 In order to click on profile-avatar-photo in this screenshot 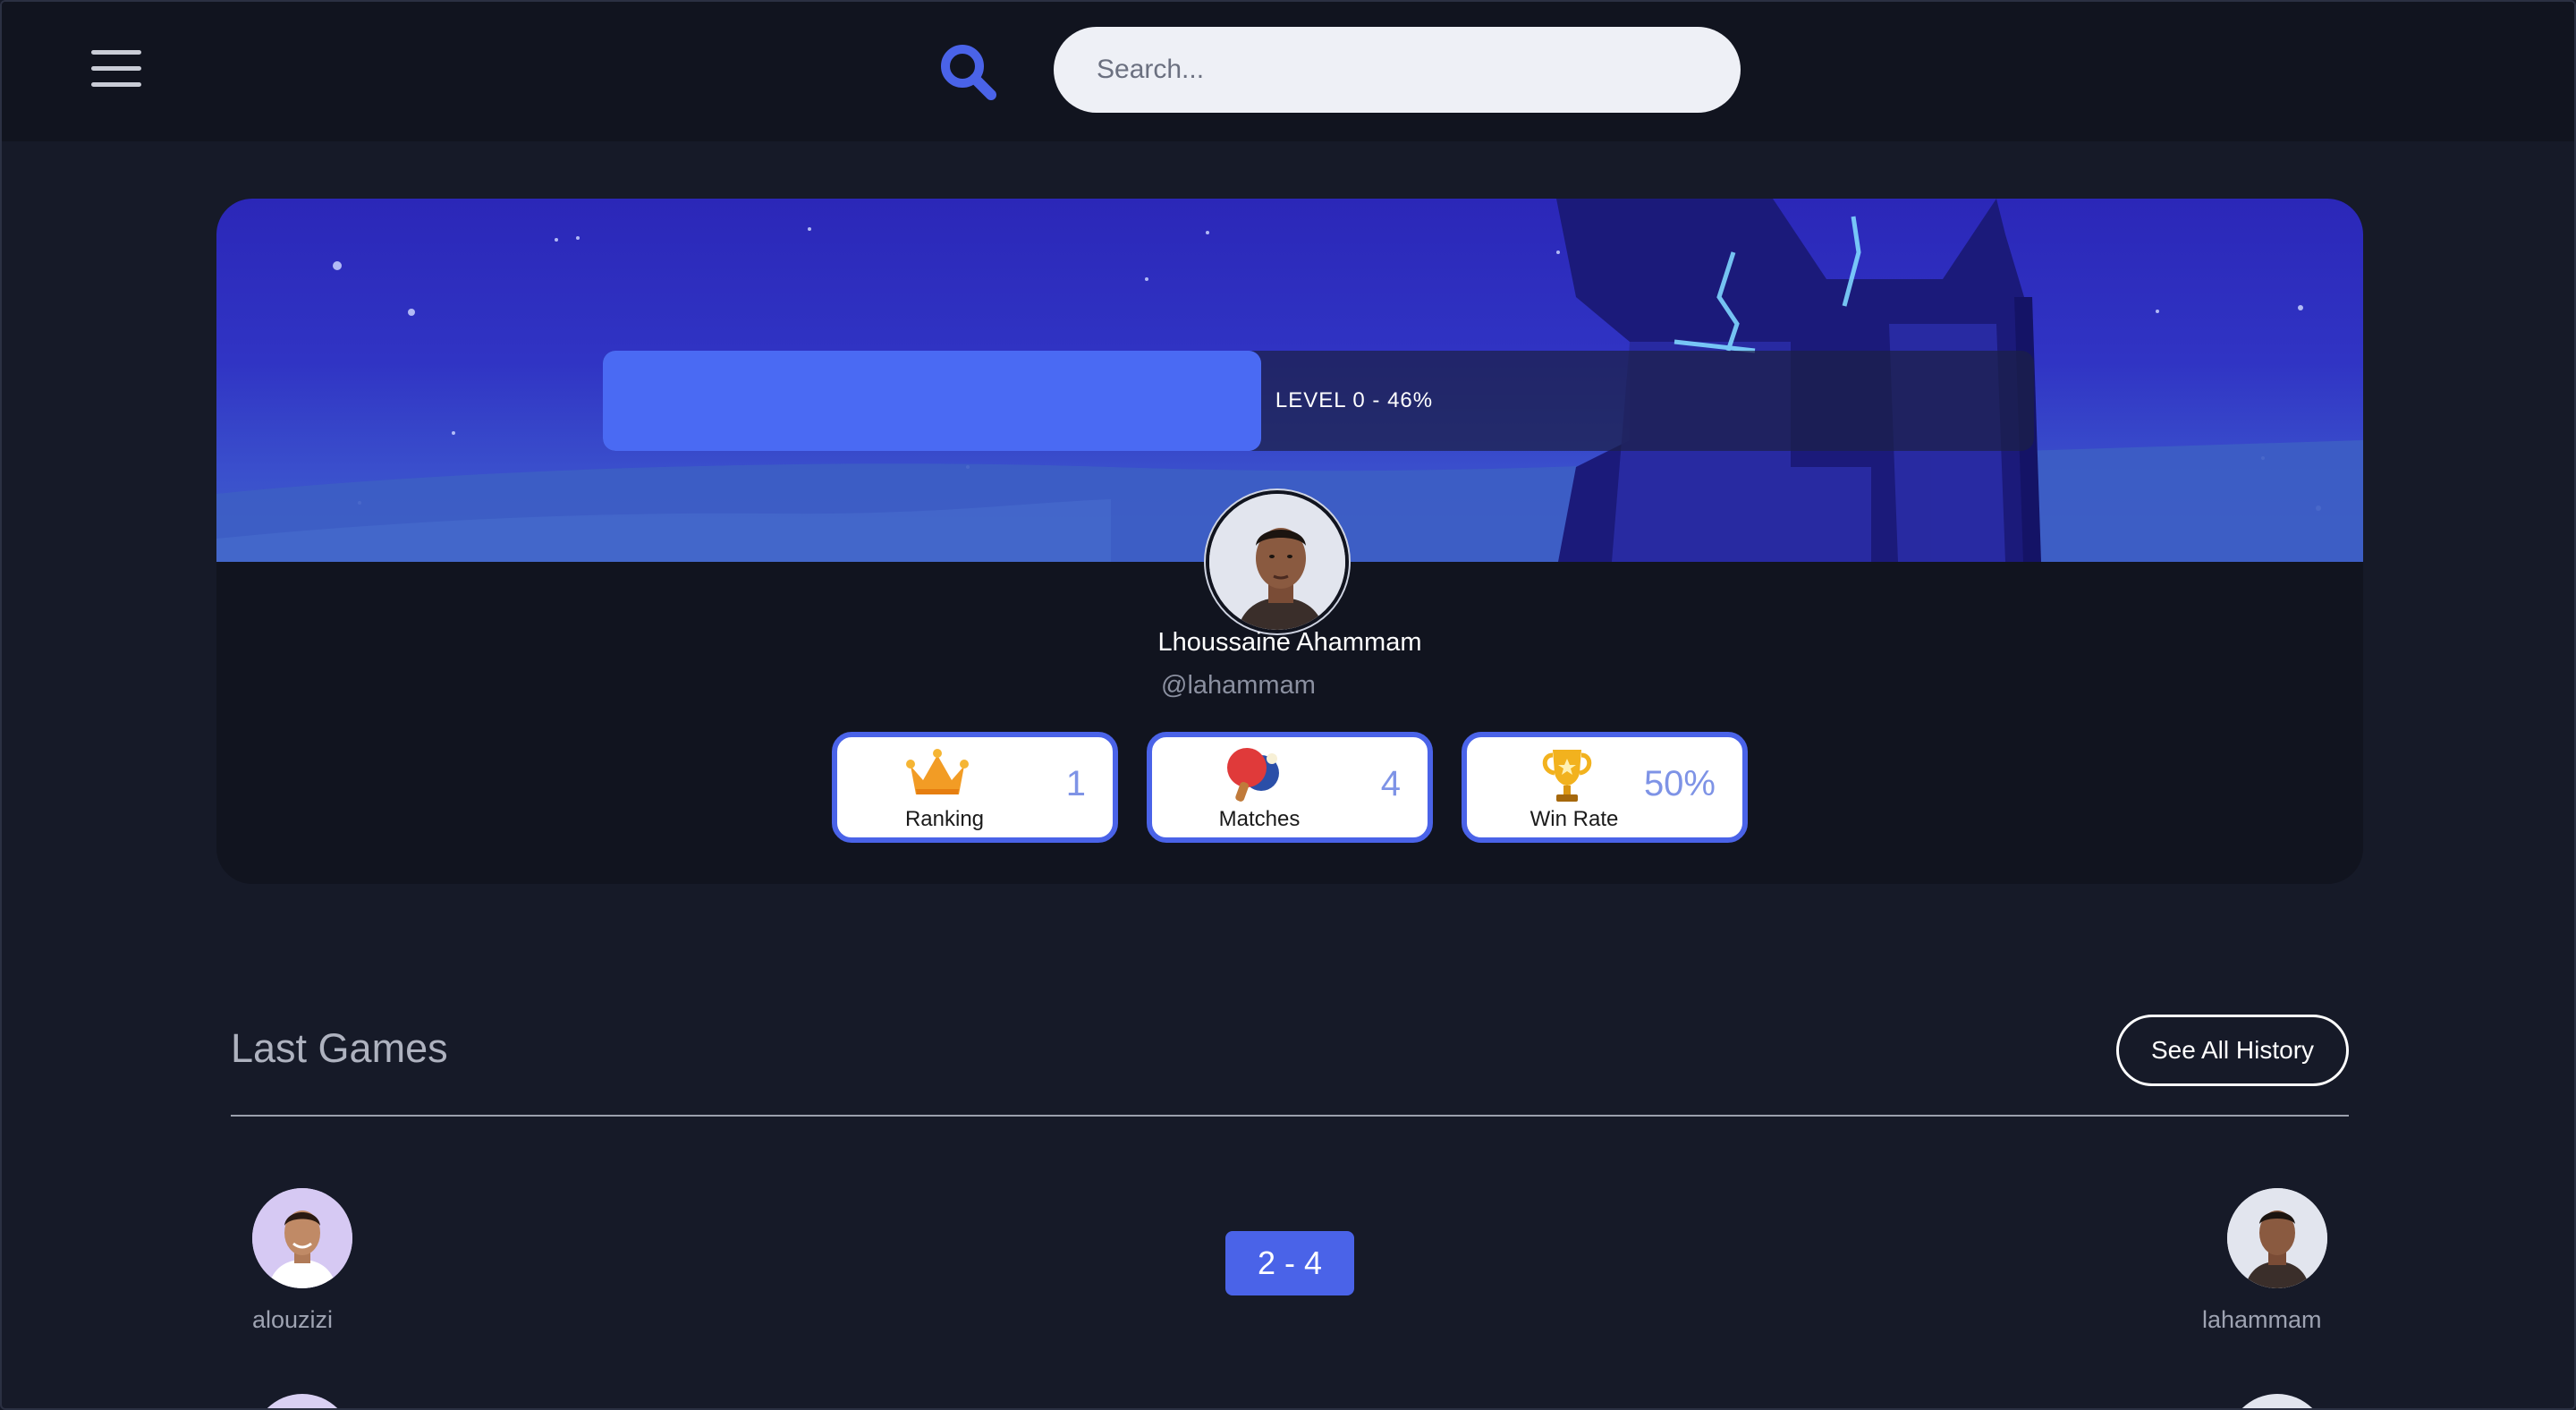, I will do `click(1277, 562)`.